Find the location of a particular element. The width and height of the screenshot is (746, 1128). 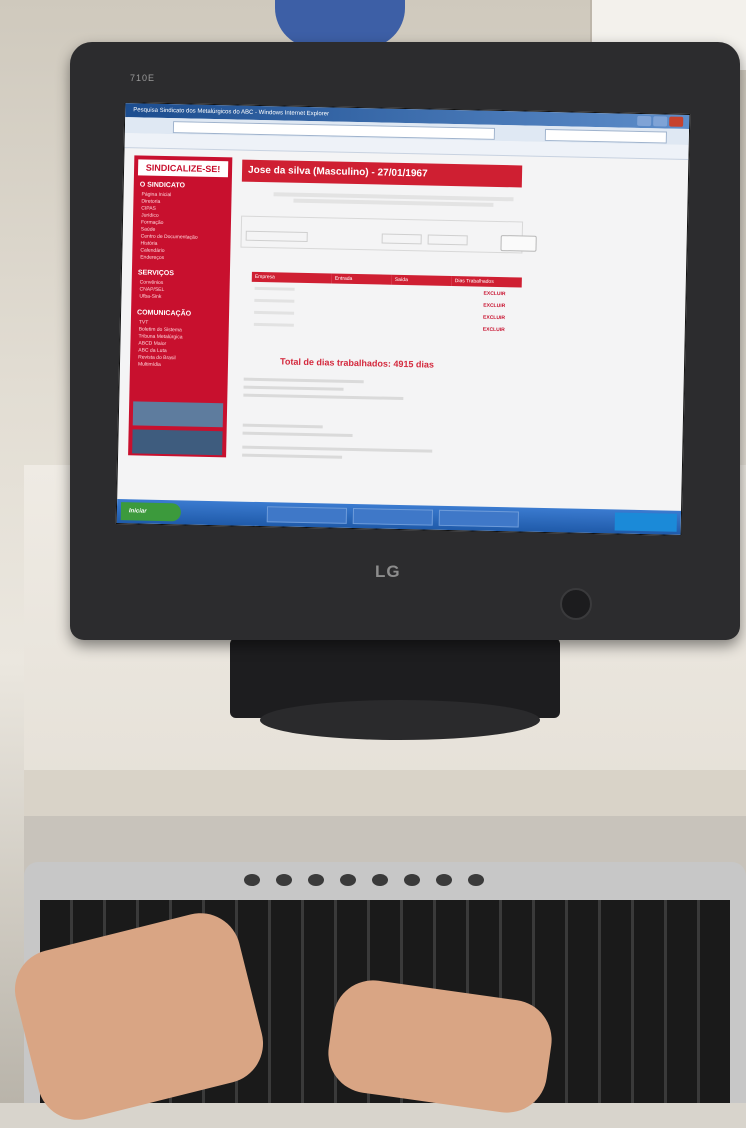

sidebar-item: Boletim do Sistema is located at coordinates (160, 329).